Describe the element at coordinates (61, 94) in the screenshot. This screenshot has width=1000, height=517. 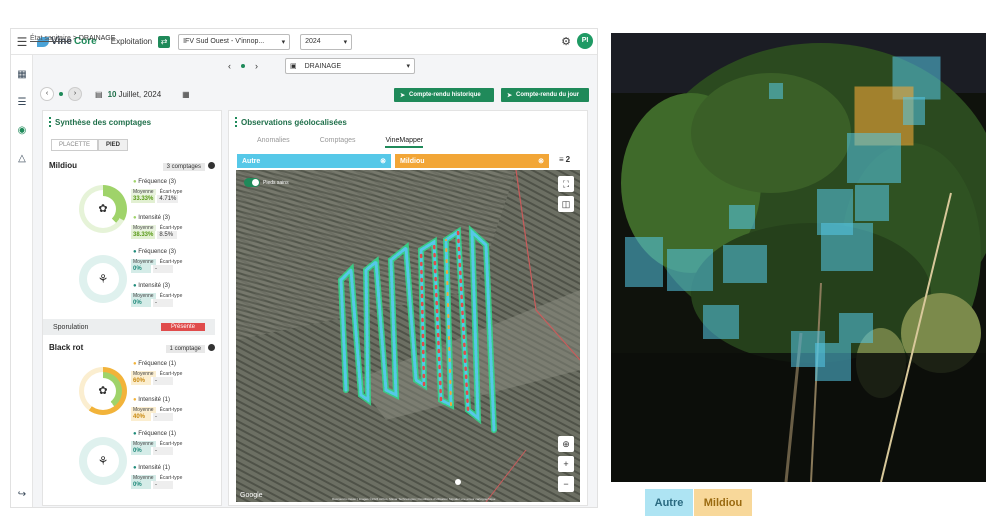
I see `today-dot-icon` at that location.